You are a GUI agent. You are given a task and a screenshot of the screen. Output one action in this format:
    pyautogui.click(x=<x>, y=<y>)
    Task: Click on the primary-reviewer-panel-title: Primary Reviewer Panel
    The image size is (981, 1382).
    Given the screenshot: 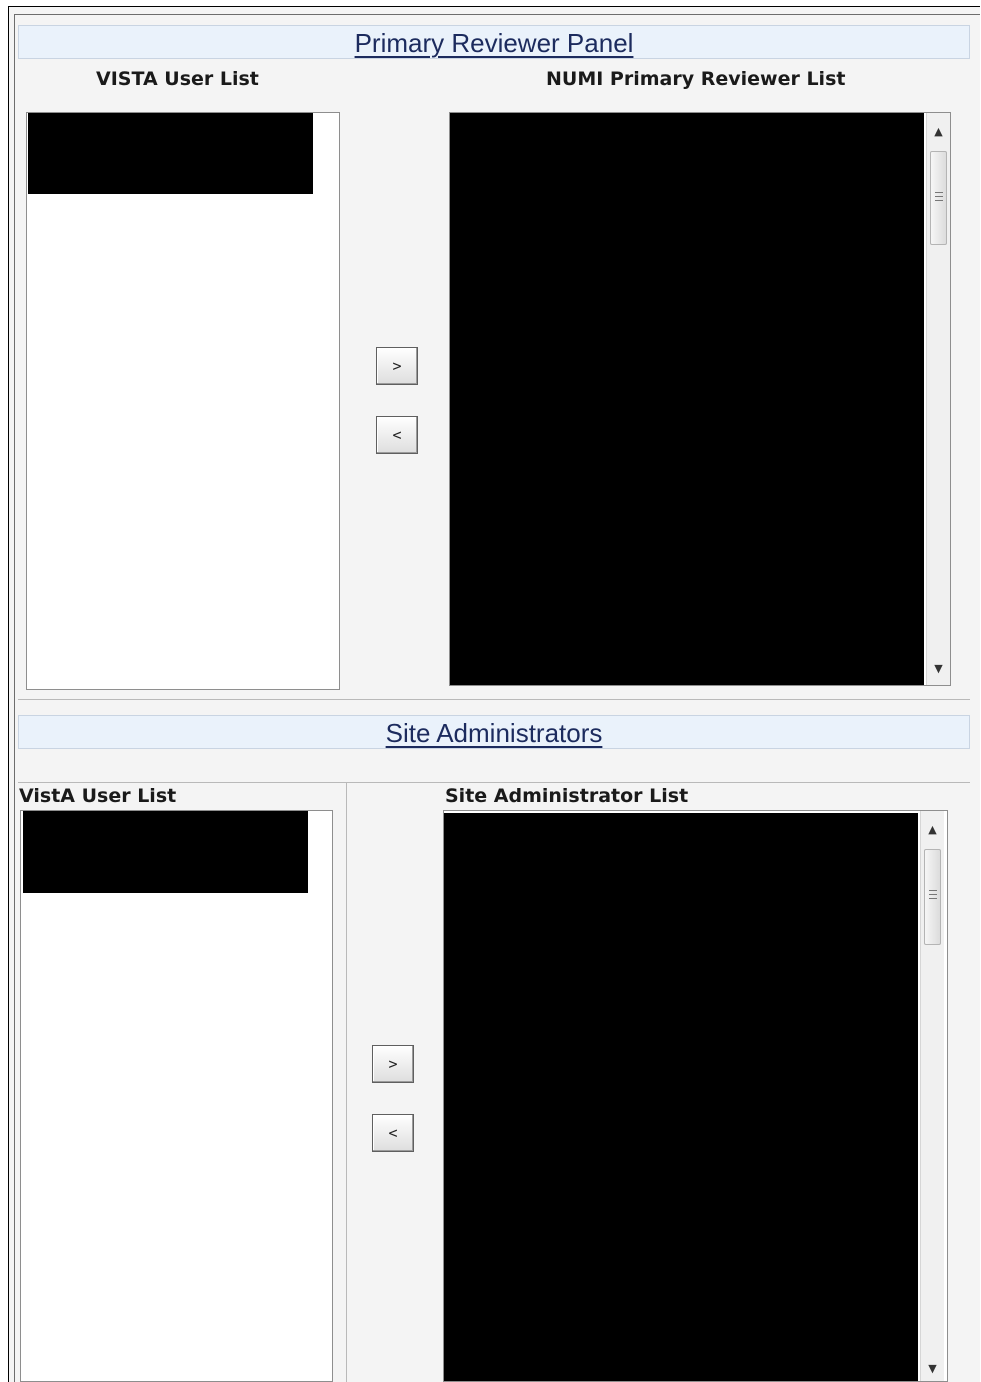 What is the action you would take?
    pyautogui.click(x=494, y=43)
    